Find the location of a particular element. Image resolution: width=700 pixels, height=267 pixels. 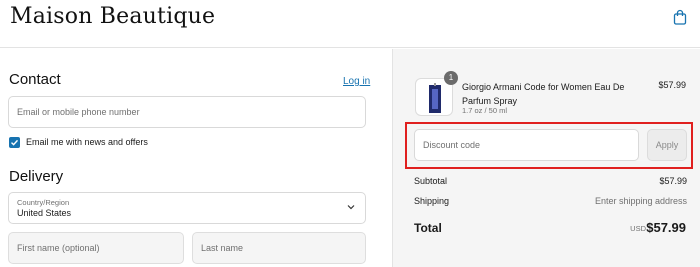

shipping-value: Enter shipping address is located at coordinates (640, 201).